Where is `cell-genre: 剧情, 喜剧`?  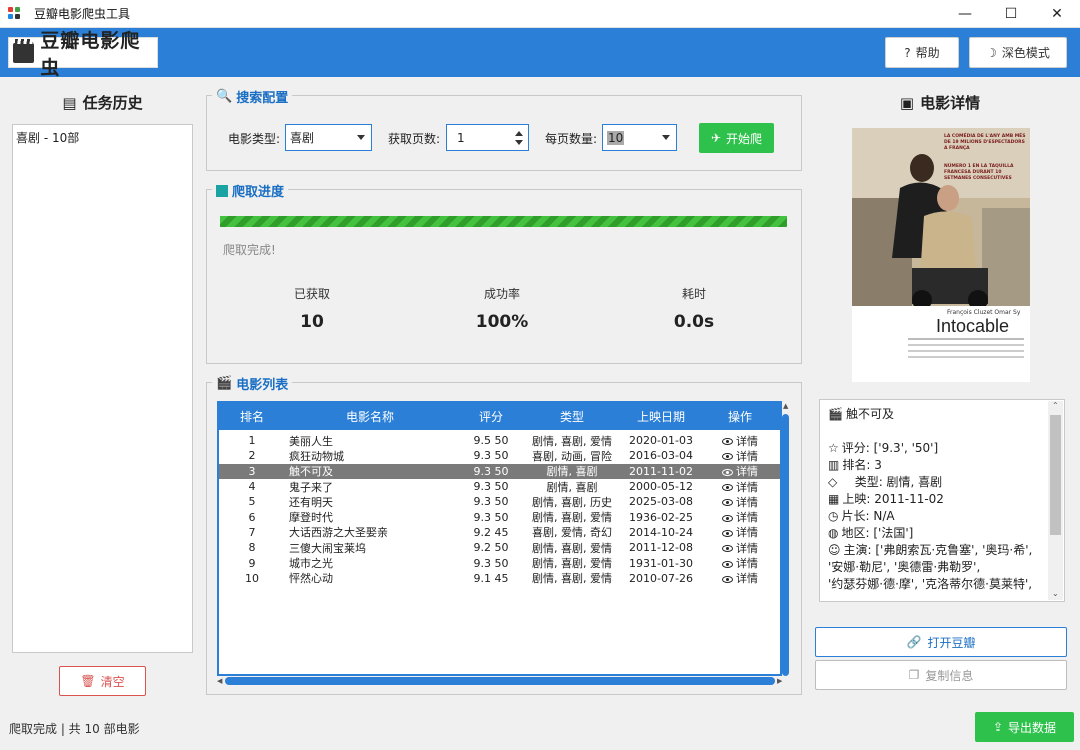 cell-genre: 剧情, 喜剧 is located at coordinates (572, 487).